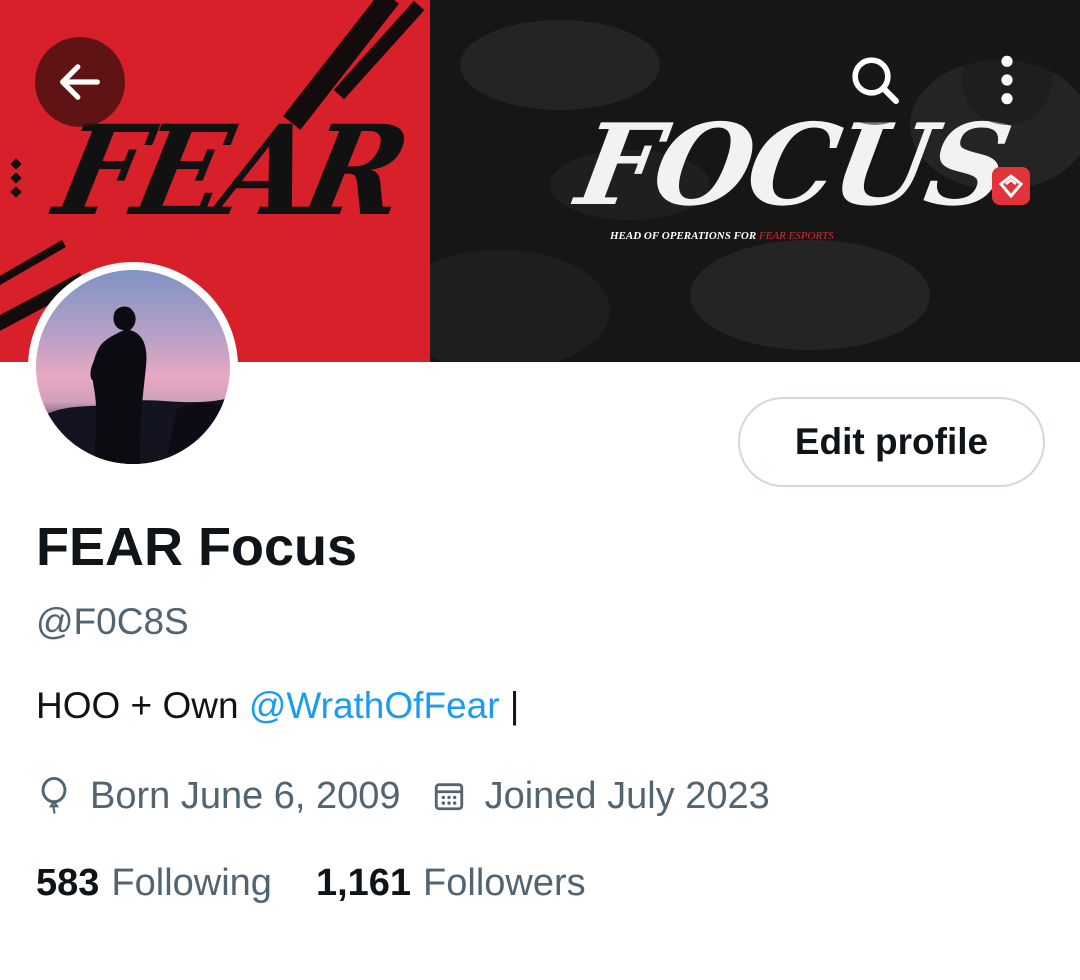 The image size is (1080, 980). Describe the element at coordinates (627, 795) in the screenshot. I see `joined-date: Joined July 2023` at that location.